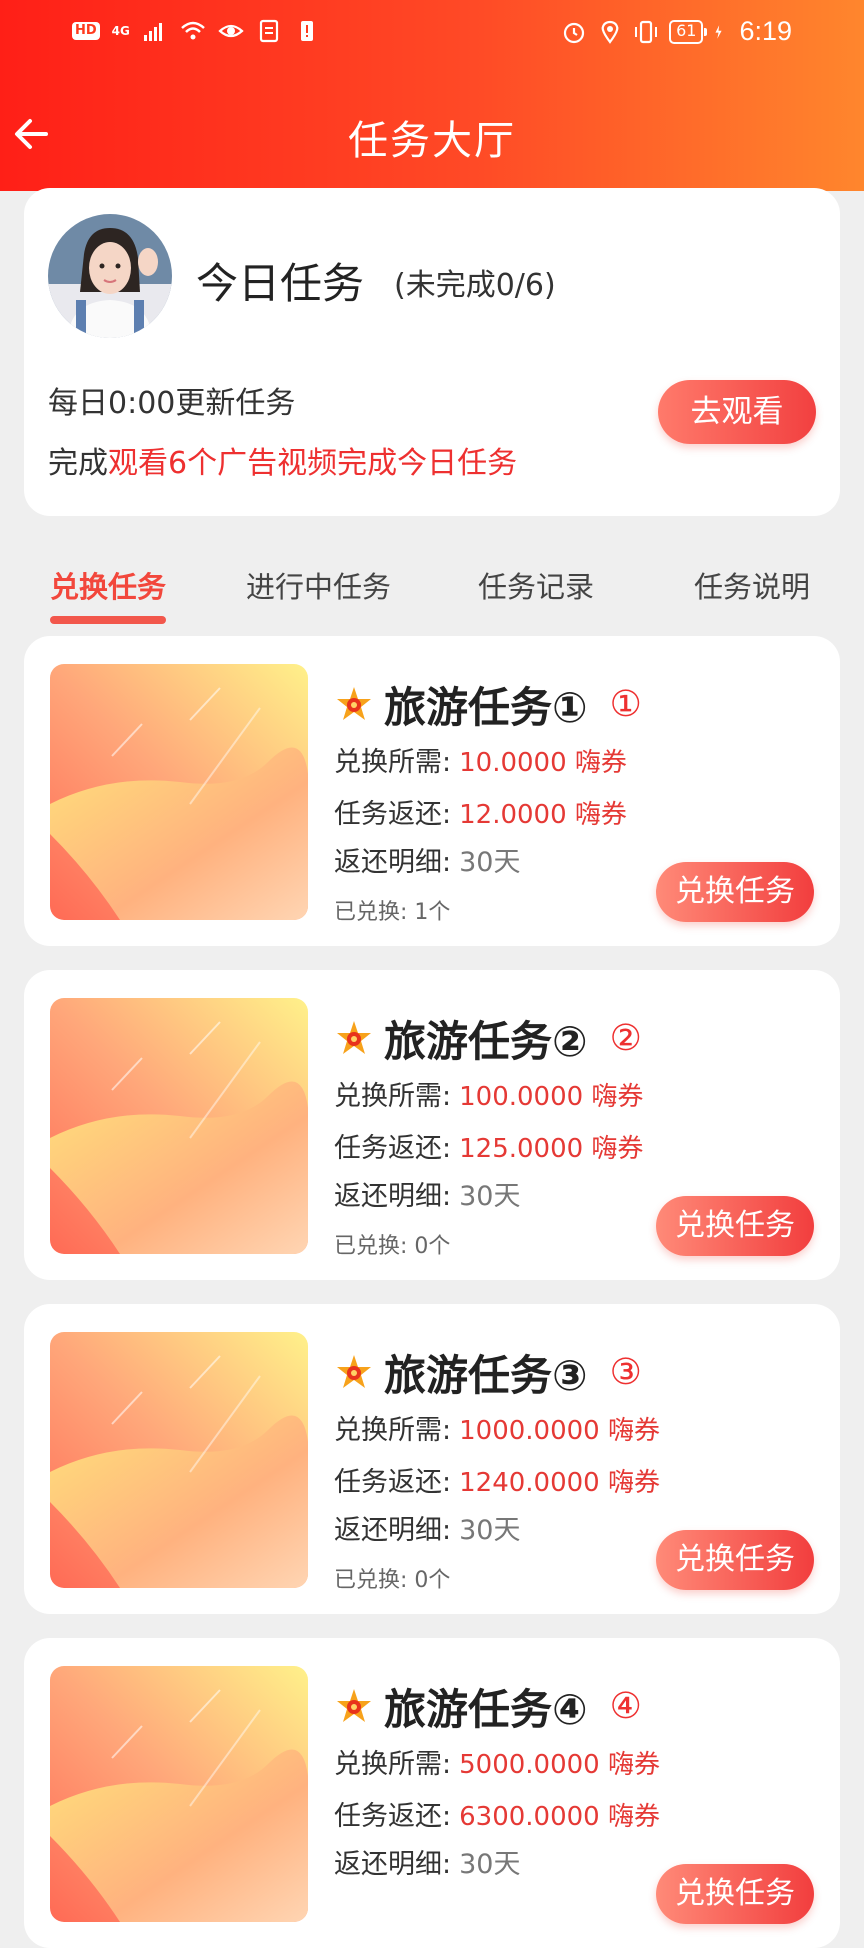  Describe the element at coordinates (646, 31) in the screenshot. I see `vibrate-icon` at that location.